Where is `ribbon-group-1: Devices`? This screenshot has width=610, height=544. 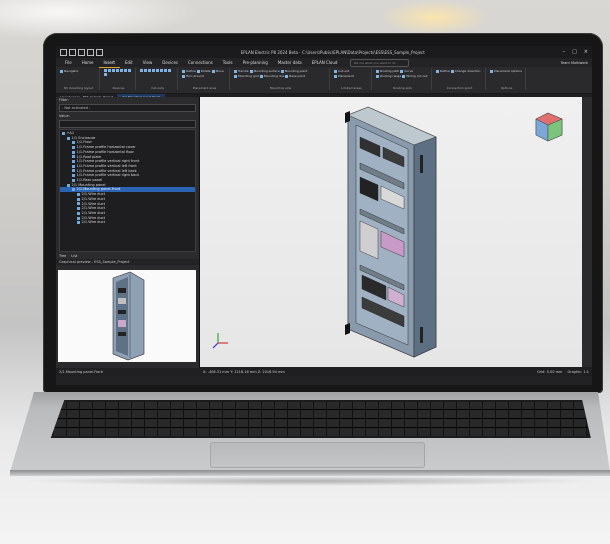 ribbon-group-1: Devices is located at coordinates (119, 79).